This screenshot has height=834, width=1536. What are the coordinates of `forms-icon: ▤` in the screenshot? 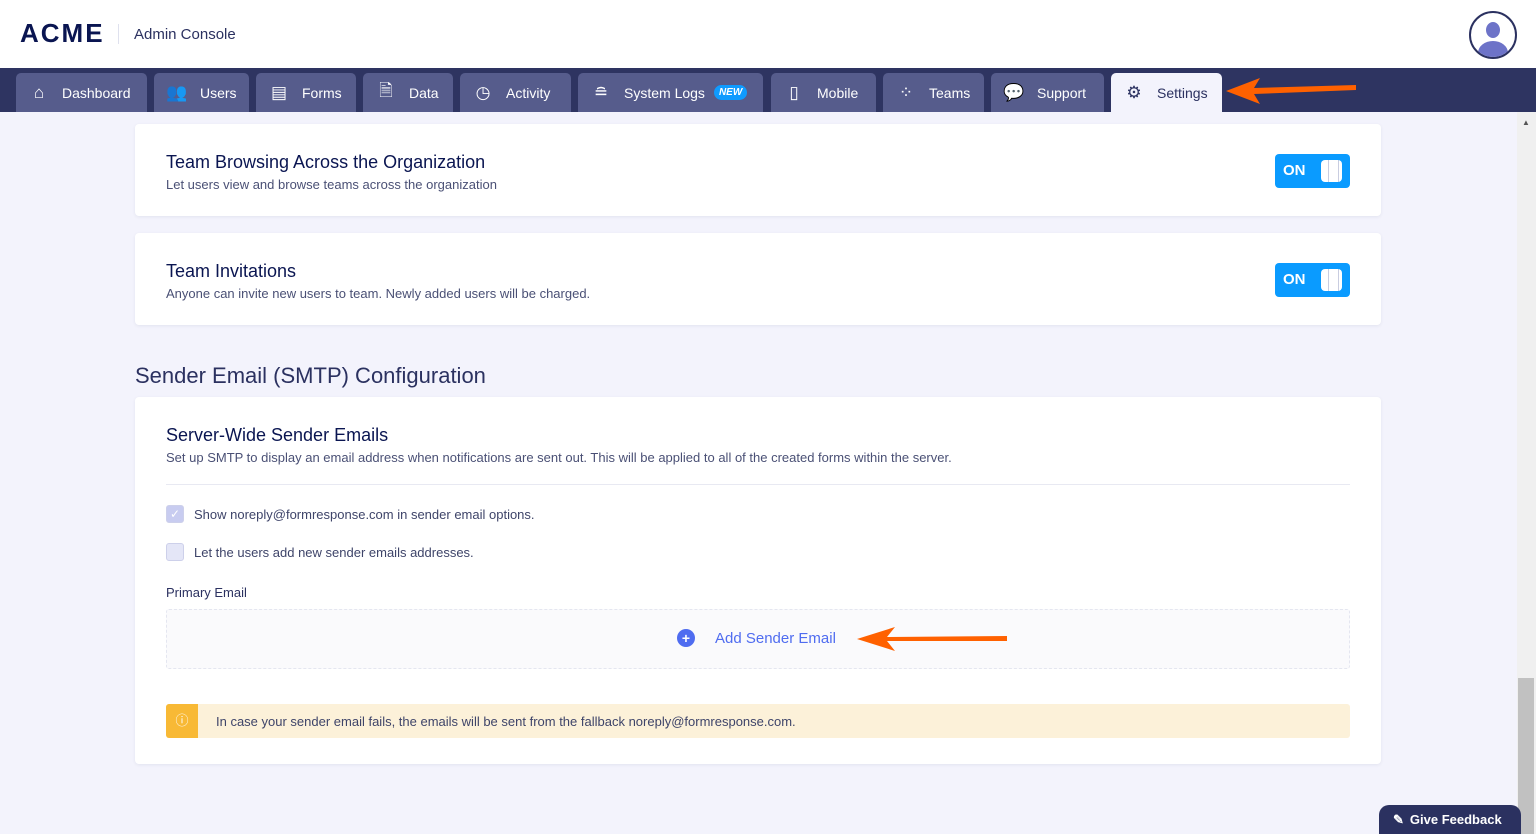 It's located at (279, 92).